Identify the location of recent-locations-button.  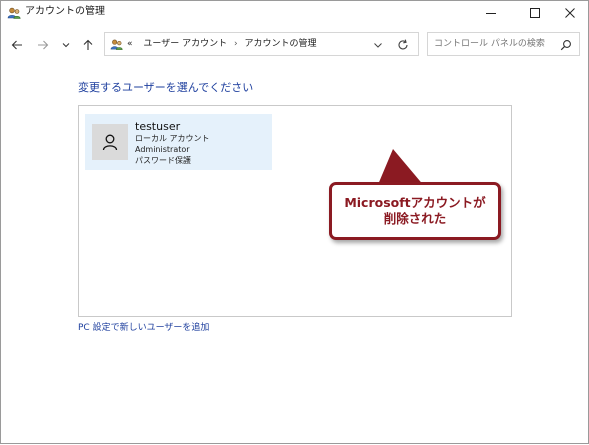
(66, 45).